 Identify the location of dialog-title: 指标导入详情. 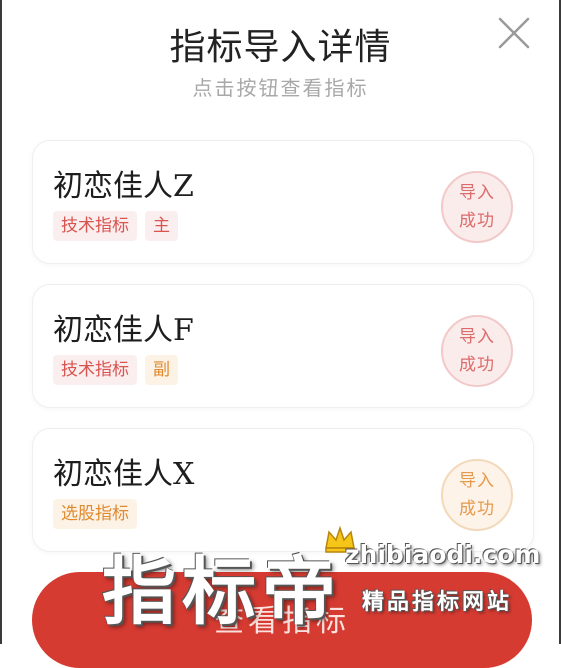
(280, 47).